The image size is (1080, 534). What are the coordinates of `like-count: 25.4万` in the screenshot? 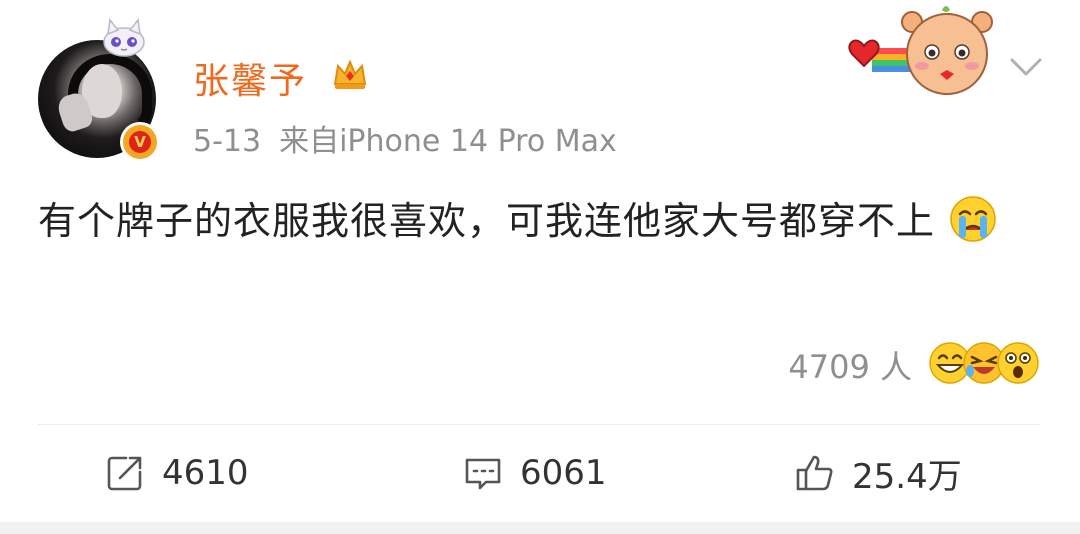 It's located at (907, 476).